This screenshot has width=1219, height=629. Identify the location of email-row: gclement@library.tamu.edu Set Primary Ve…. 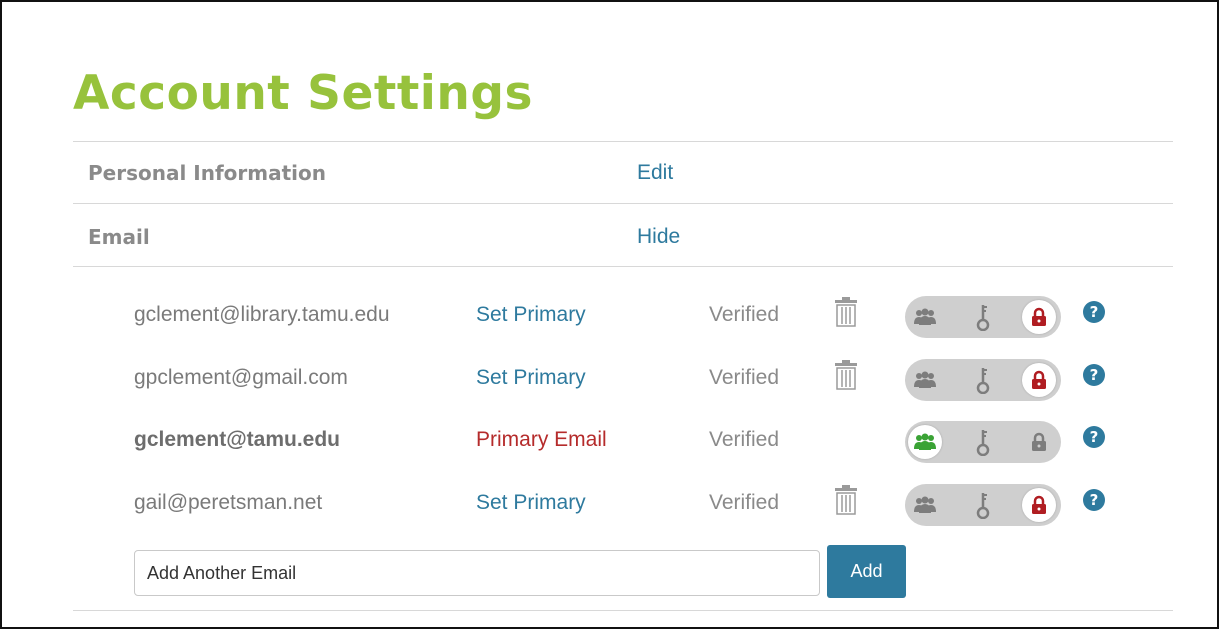
(609, 323).